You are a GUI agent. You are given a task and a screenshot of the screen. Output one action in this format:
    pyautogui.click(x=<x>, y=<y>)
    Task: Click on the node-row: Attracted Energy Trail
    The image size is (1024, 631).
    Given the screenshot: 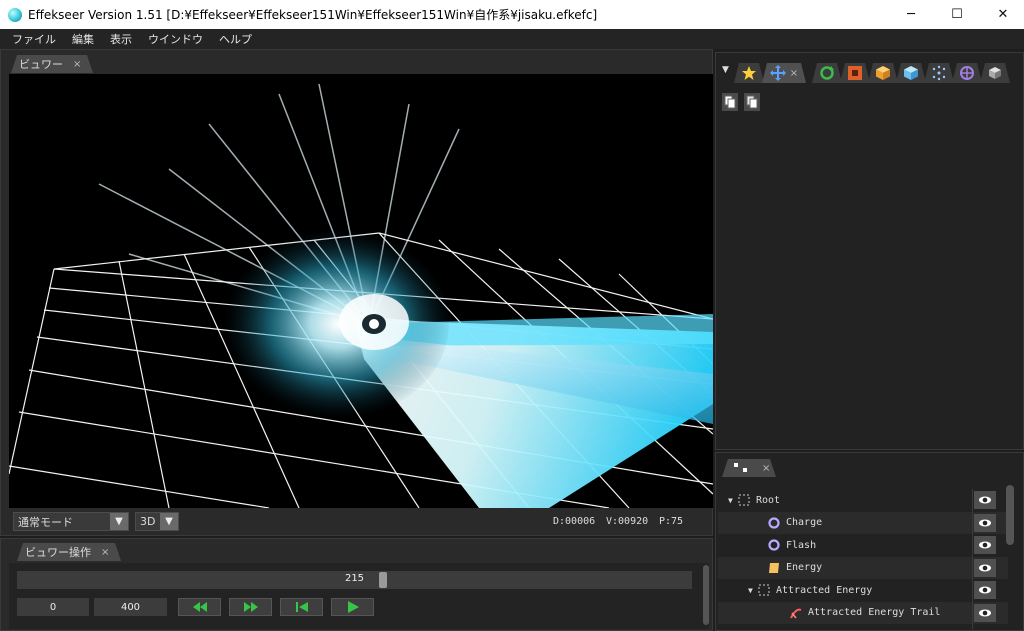 What is the action you would take?
    pyautogui.click(x=863, y=612)
    